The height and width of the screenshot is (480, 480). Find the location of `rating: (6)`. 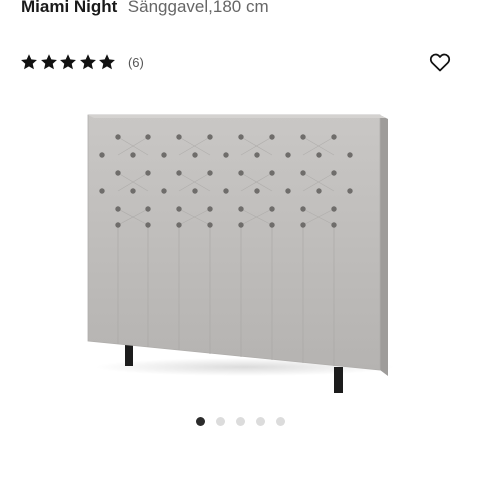

rating: (6) is located at coordinates (82, 62).